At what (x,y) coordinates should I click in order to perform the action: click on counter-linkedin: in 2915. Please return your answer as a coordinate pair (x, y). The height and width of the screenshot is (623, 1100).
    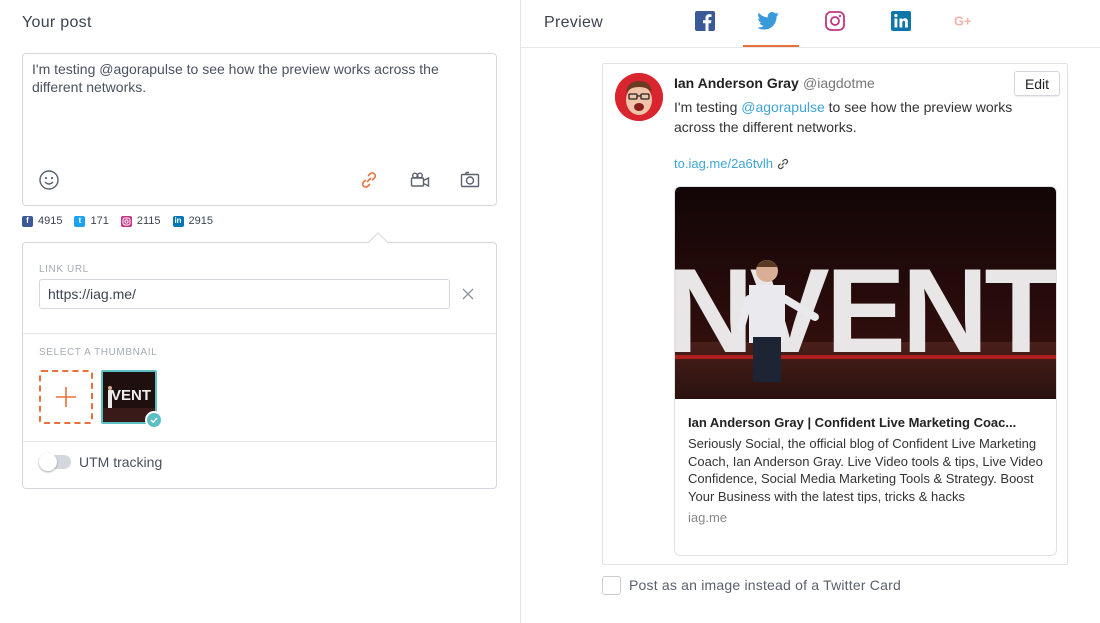
    Looking at the image, I should click on (192, 221).